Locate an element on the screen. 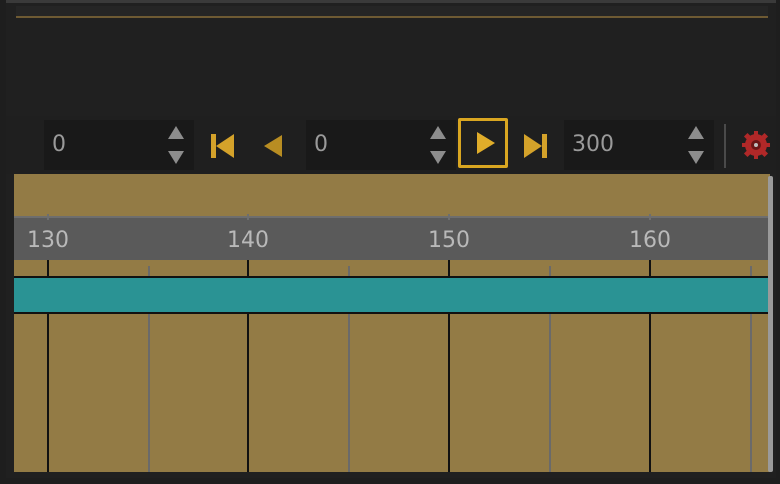 This screenshot has height=484, width=780. start-frame-stepper is located at coordinates (176, 145).